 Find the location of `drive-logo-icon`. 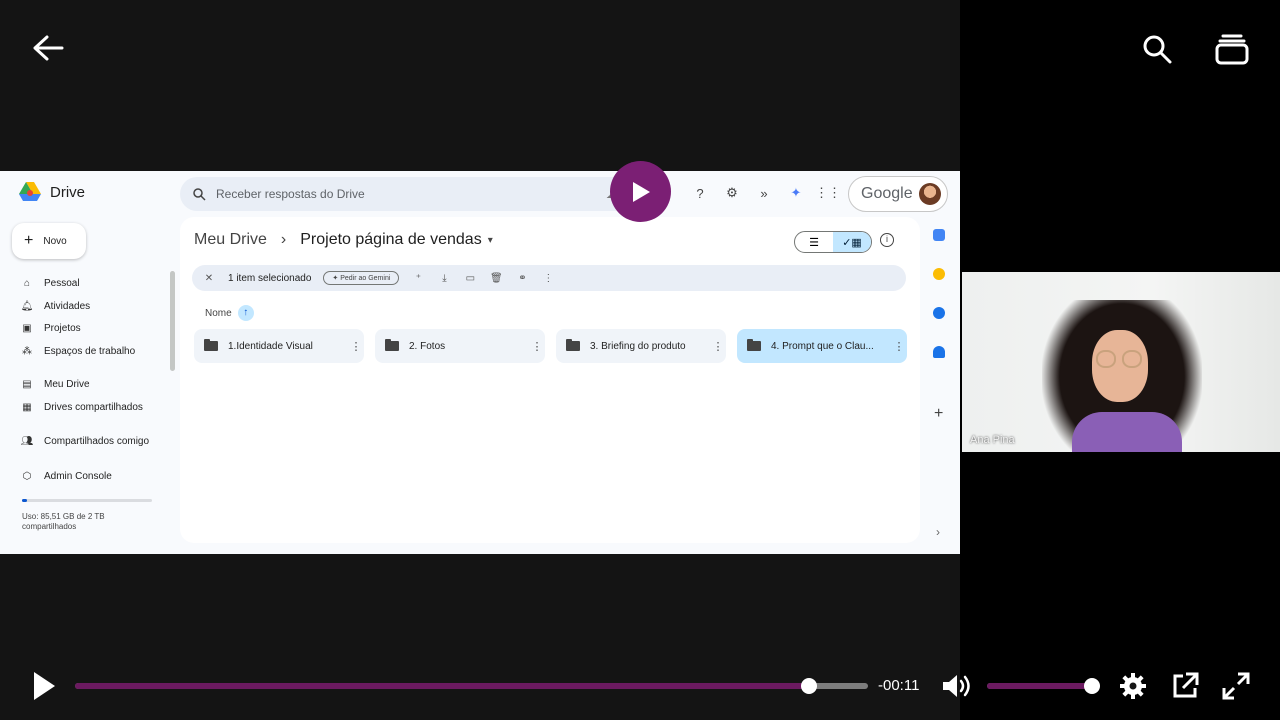

drive-logo-icon is located at coordinates (30, 191).